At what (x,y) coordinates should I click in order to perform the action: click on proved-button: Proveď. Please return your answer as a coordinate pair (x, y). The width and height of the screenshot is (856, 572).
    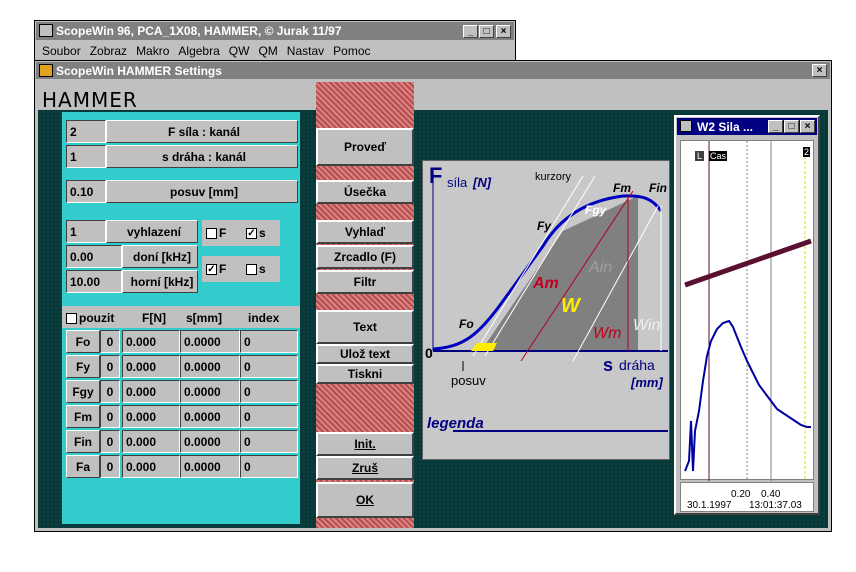
    Looking at the image, I should click on (365, 147).